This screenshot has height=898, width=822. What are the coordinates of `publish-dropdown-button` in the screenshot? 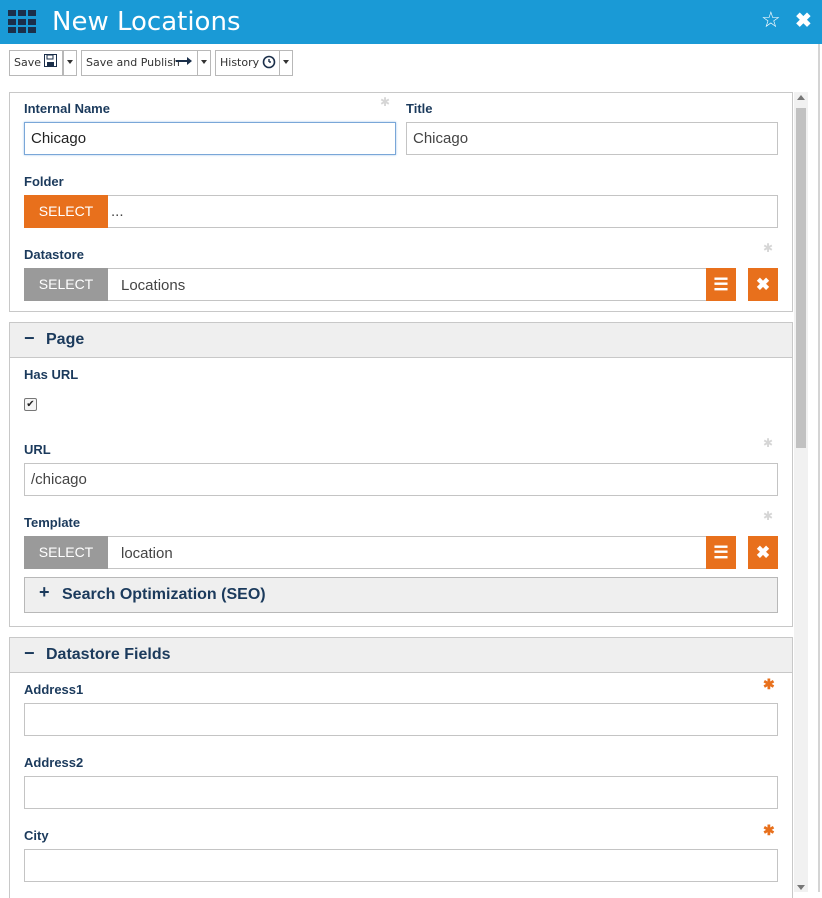 It's located at (204, 63).